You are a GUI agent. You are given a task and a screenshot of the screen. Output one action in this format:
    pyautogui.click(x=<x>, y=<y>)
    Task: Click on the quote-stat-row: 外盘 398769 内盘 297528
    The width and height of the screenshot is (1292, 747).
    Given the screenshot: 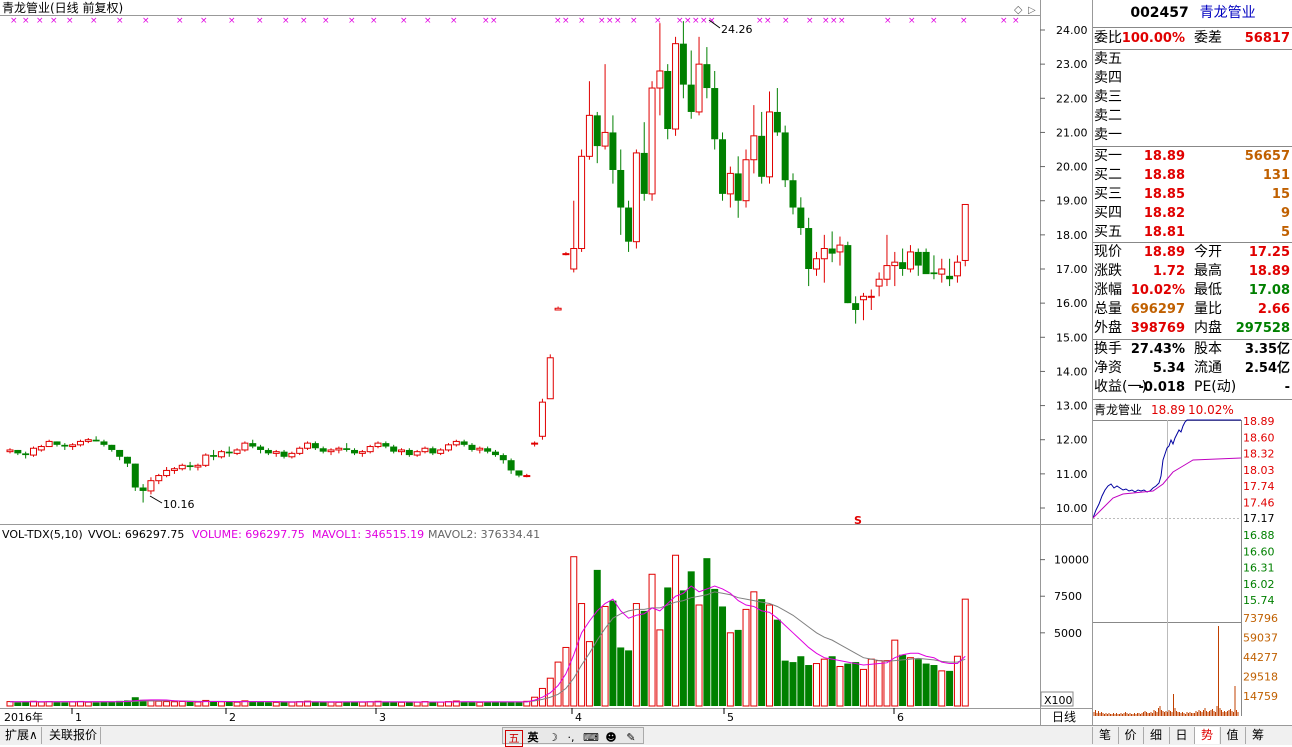 What is the action you would take?
    pyautogui.click(x=1192, y=328)
    